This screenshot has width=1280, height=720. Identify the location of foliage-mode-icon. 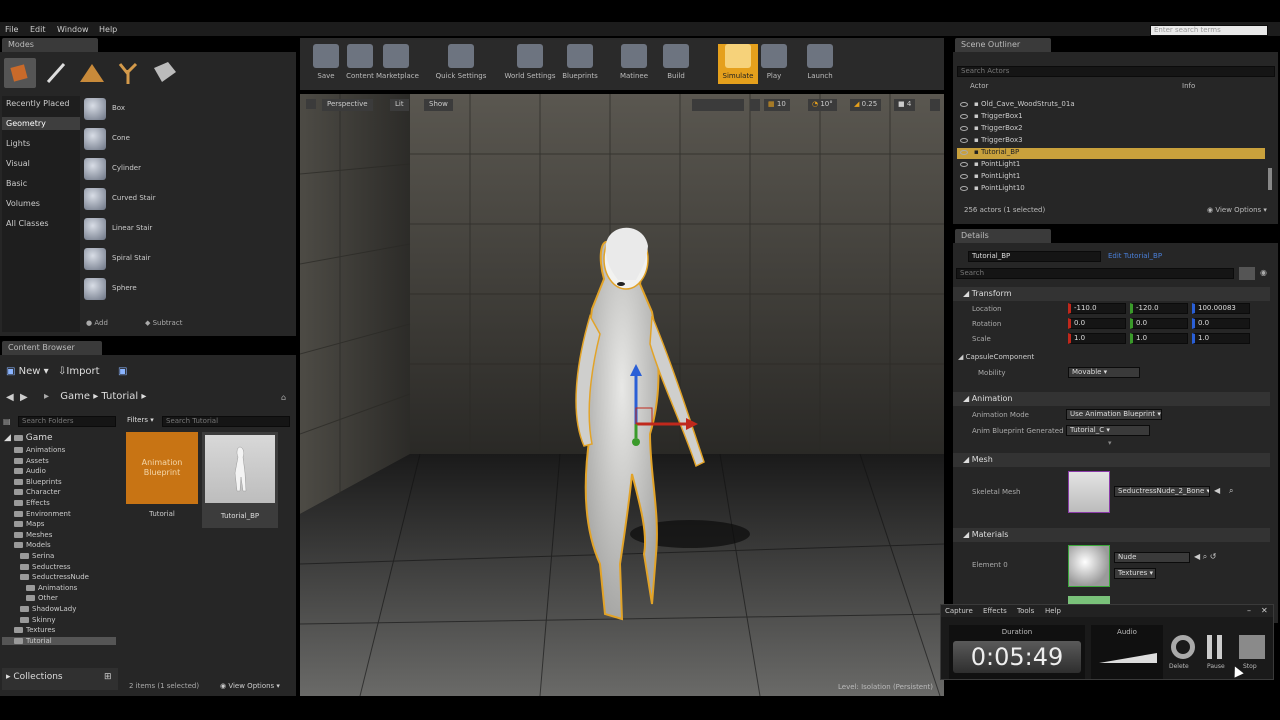
(128, 73).